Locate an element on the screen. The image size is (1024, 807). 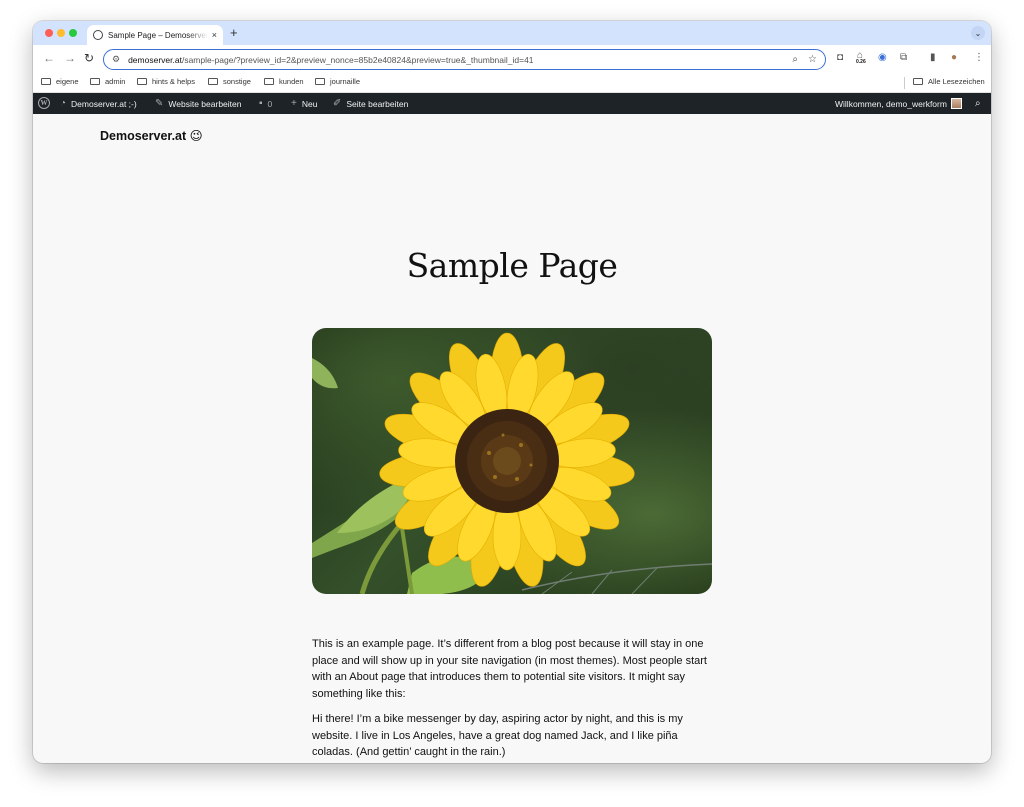
bookmark-star-icon: ☆ is located at coordinates (812, 59).